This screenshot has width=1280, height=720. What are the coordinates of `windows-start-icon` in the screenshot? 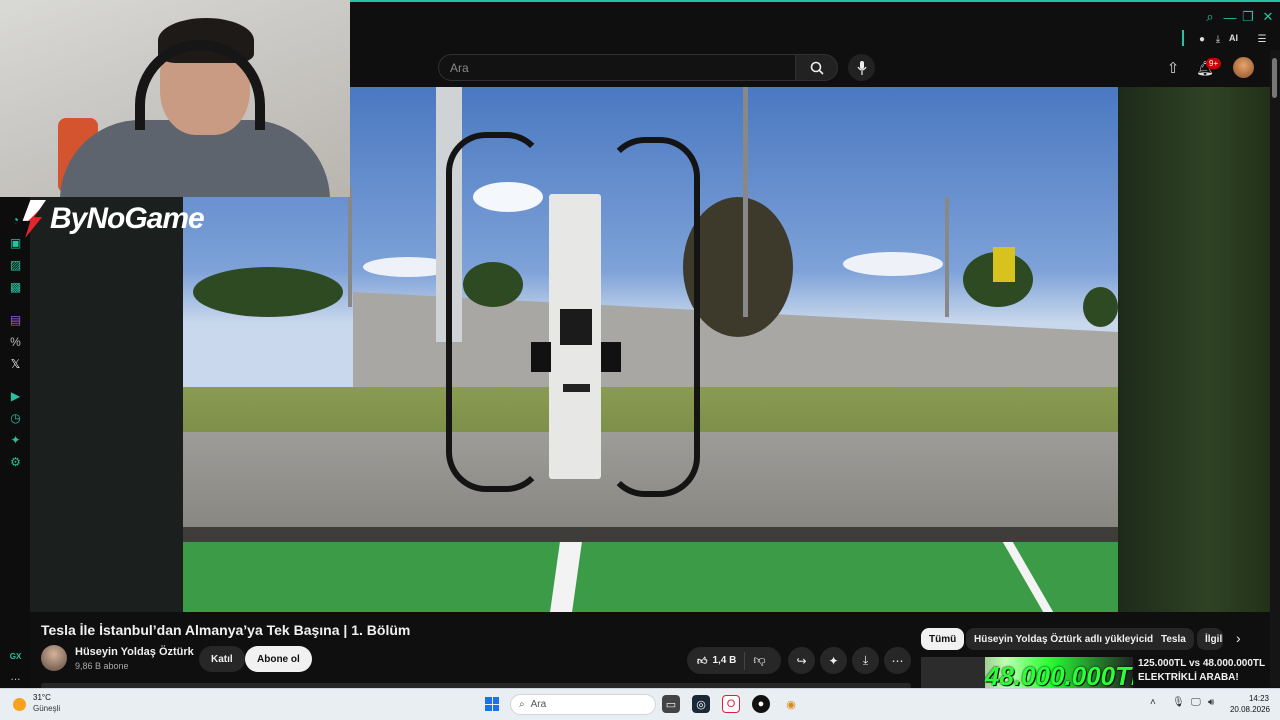 It's located at (492, 704).